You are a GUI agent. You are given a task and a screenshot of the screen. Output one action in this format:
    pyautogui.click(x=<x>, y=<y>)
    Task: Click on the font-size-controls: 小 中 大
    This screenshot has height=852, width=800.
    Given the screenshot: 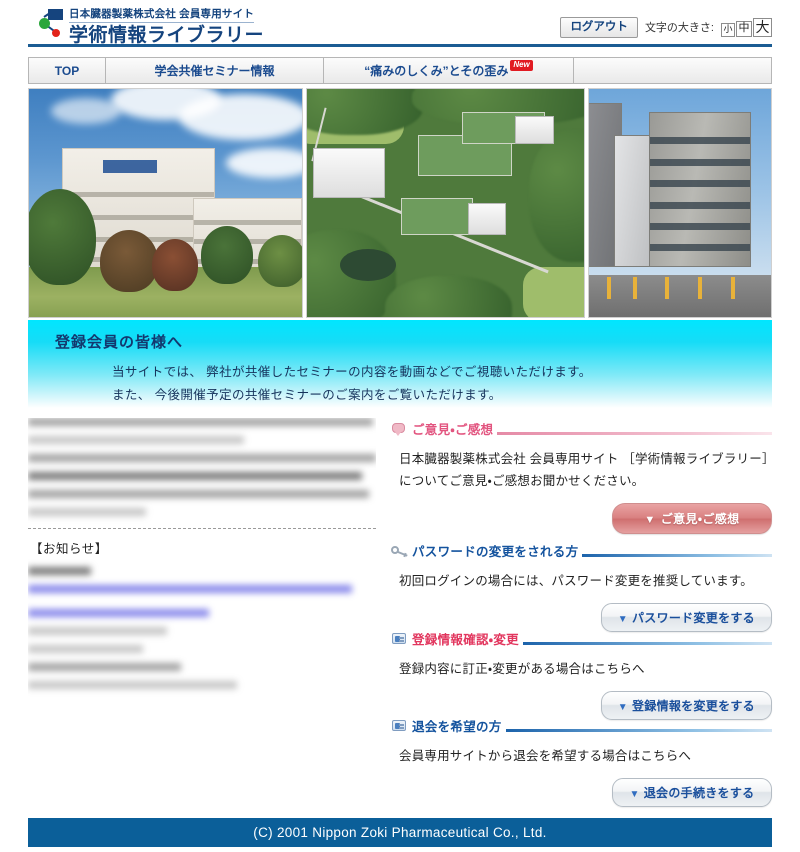 What is the action you would take?
    pyautogui.click(x=746, y=27)
    